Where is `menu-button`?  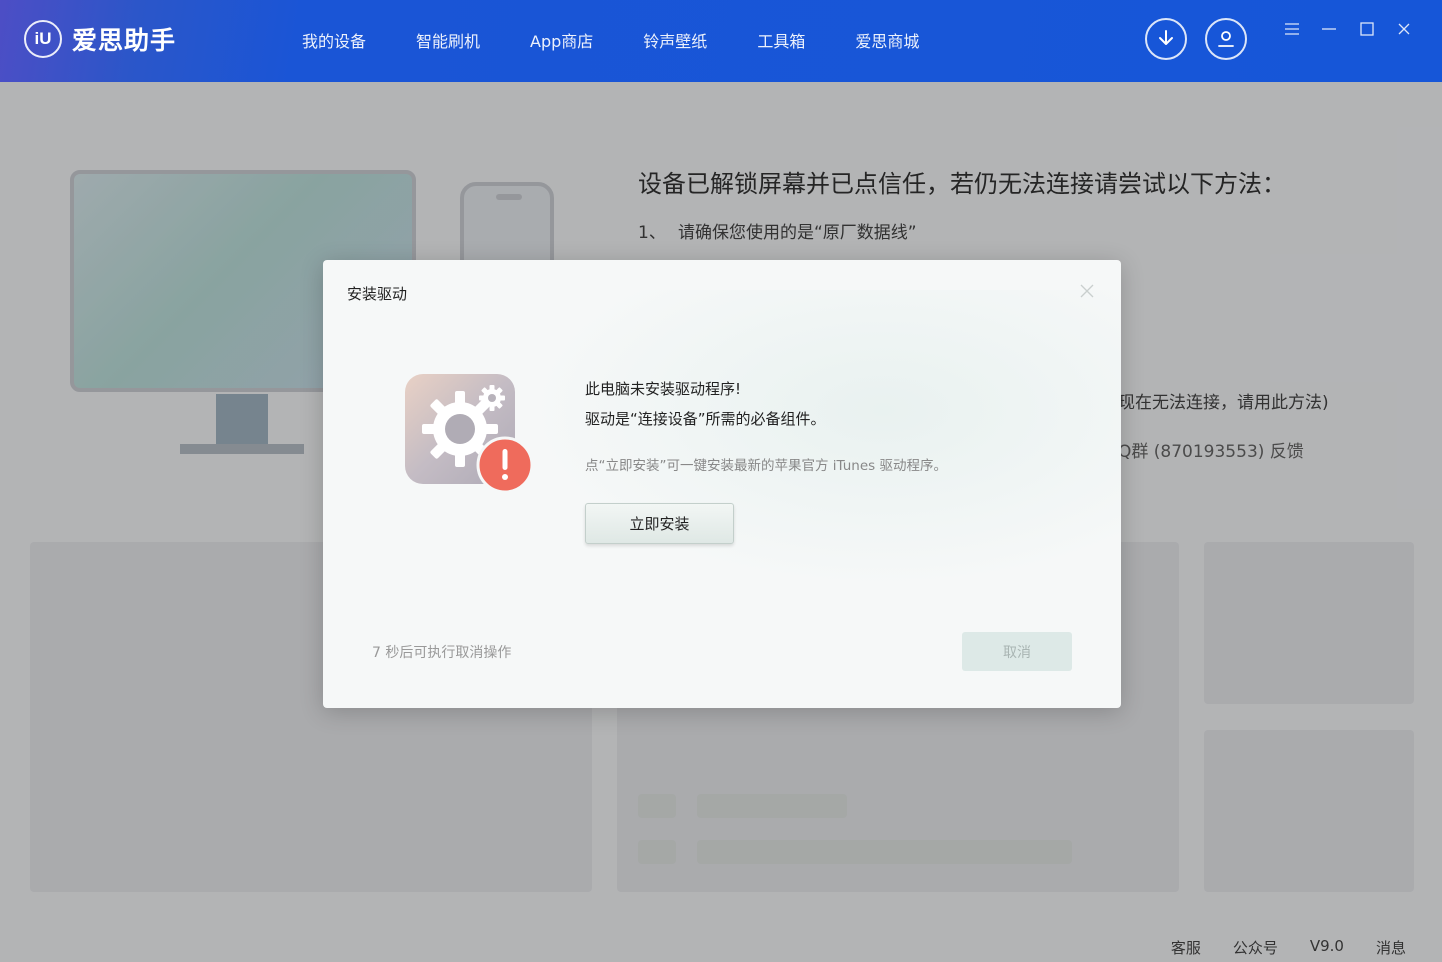 menu-button is located at coordinates (1292, 29).